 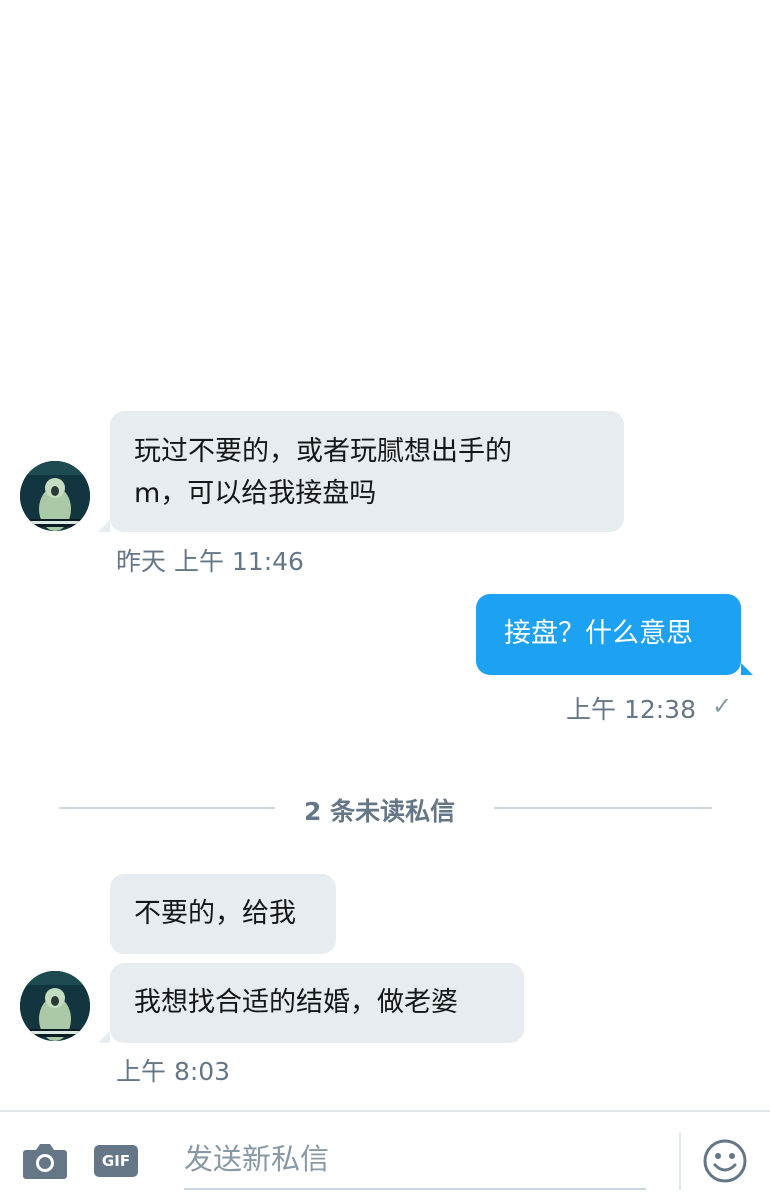 I want to click on message-timestamp: 昨天 上午 11:46, so click(x=210, y=561).